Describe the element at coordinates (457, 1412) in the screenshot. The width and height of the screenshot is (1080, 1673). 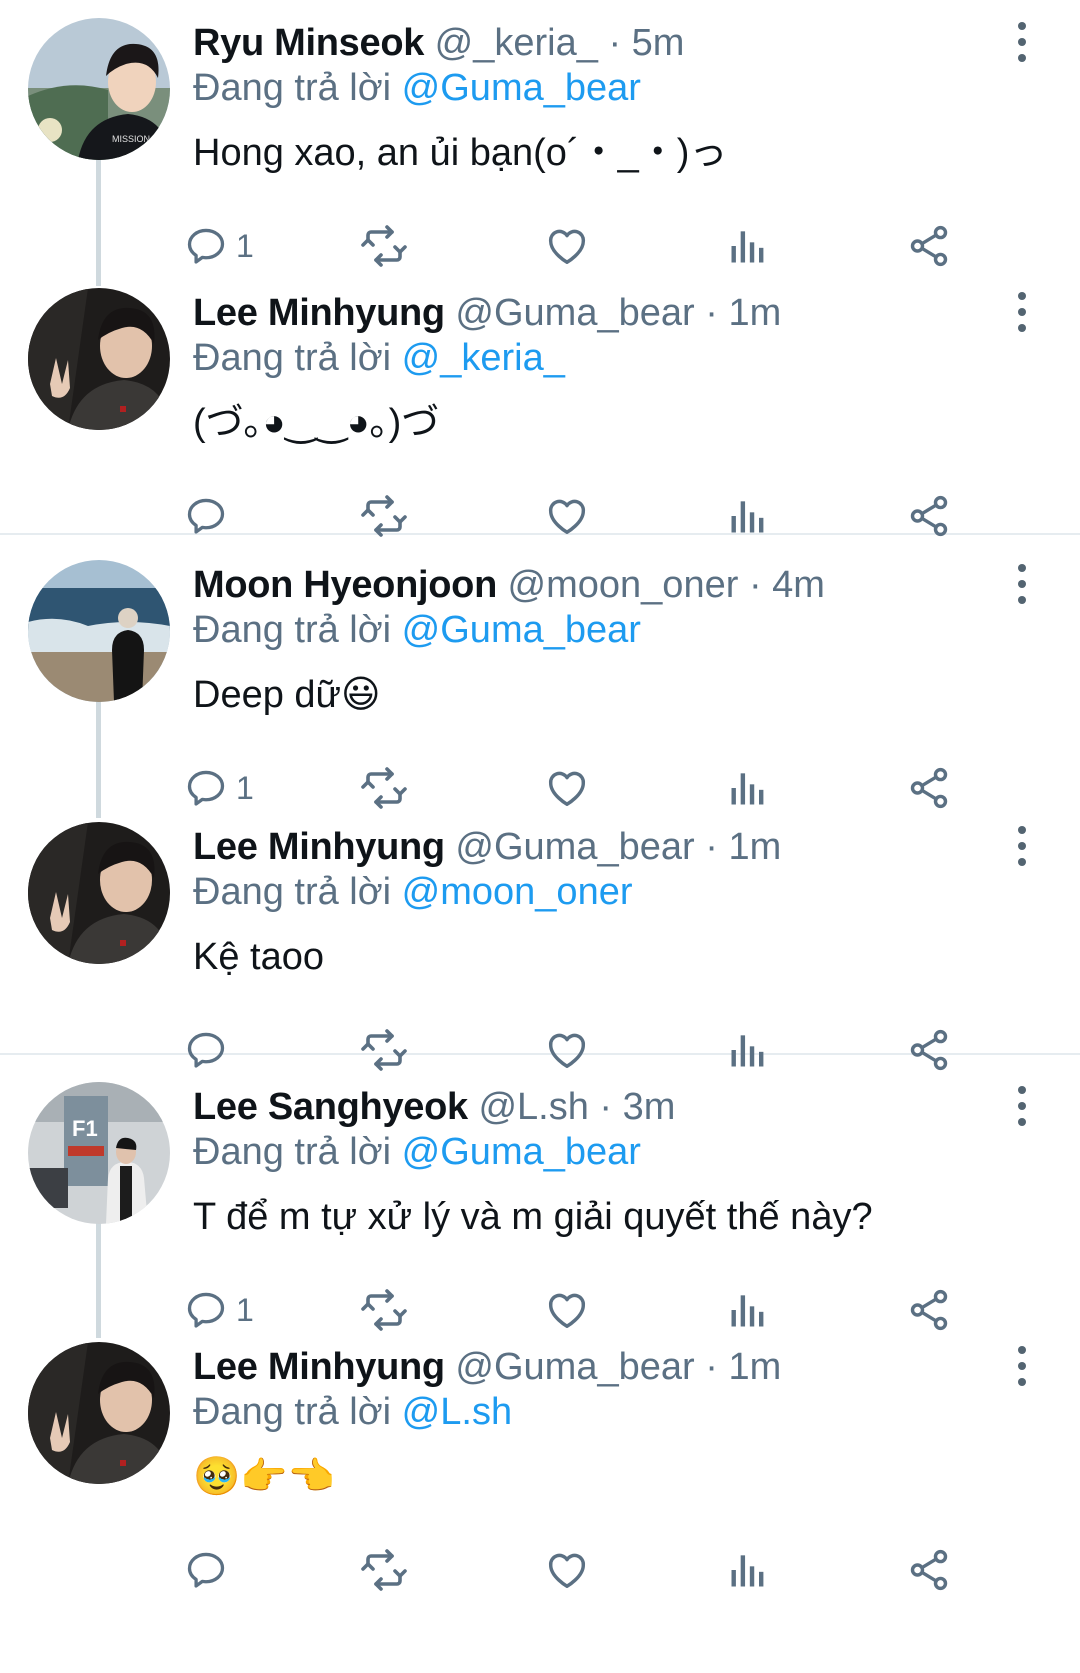
I see `replying-to-mention: @L.sh` at that location.